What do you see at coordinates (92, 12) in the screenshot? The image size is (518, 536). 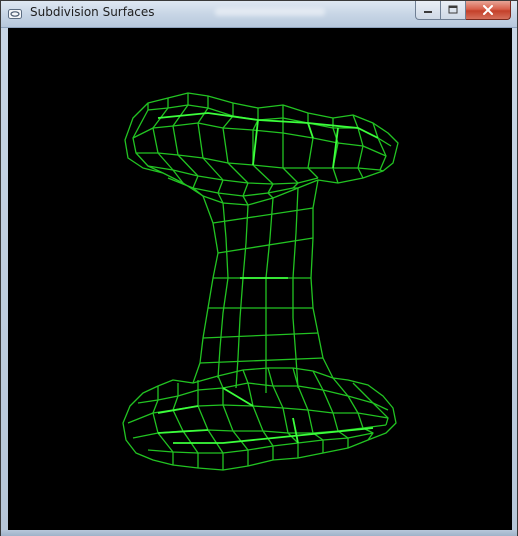 I see `window-title: Subdivision Surfaces` at bounding box center [92, 12].